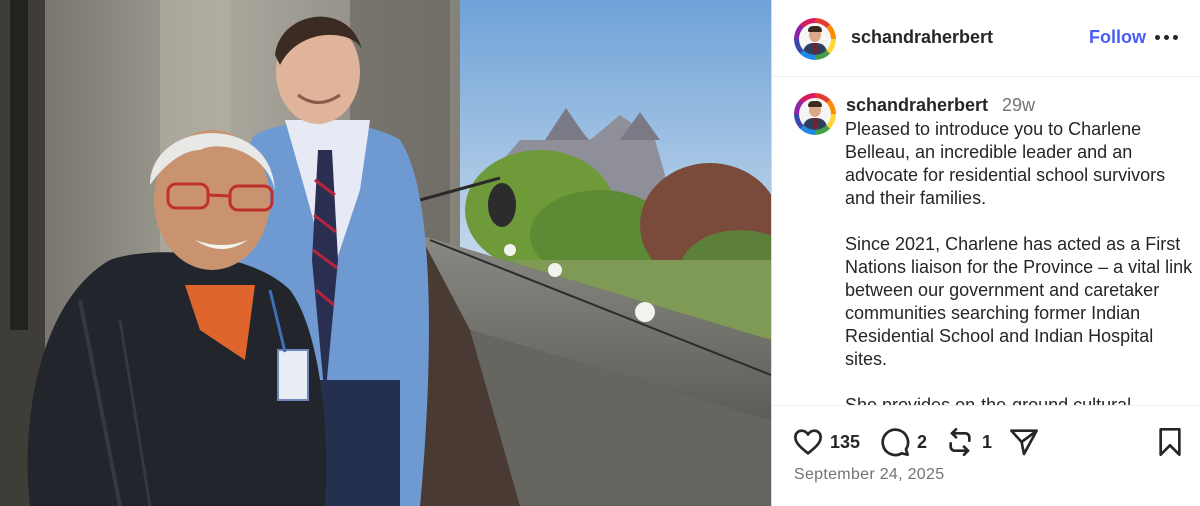 Image resolution: width=1200 pixels, height=506 pixels. Describe the element at coordinates (922, 441) in the screenshot. I see `comment-count: 2` at that location.